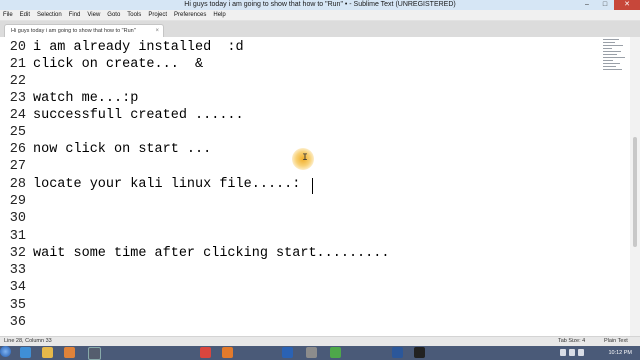 The image size is (640, 360). What do you see at coordinates (320, 353) in the screenshot?
I see `taskbar: 10:12 PM` at bounding box center [320, 353].